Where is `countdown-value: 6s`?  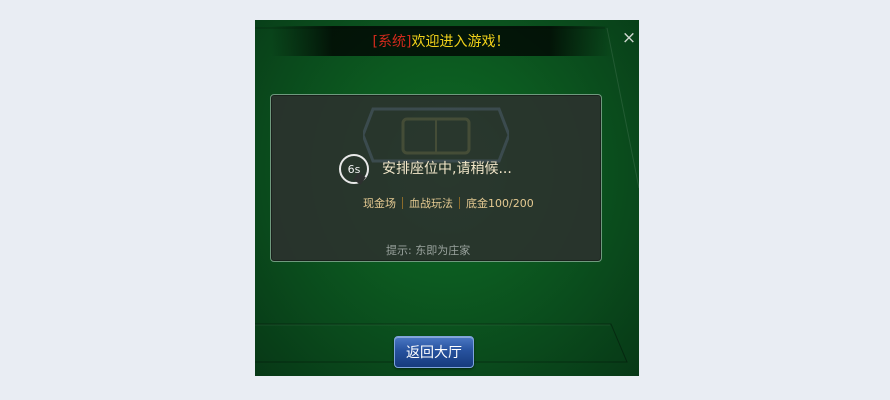 countdown-value: 6s is located at coordinates (354, 169).